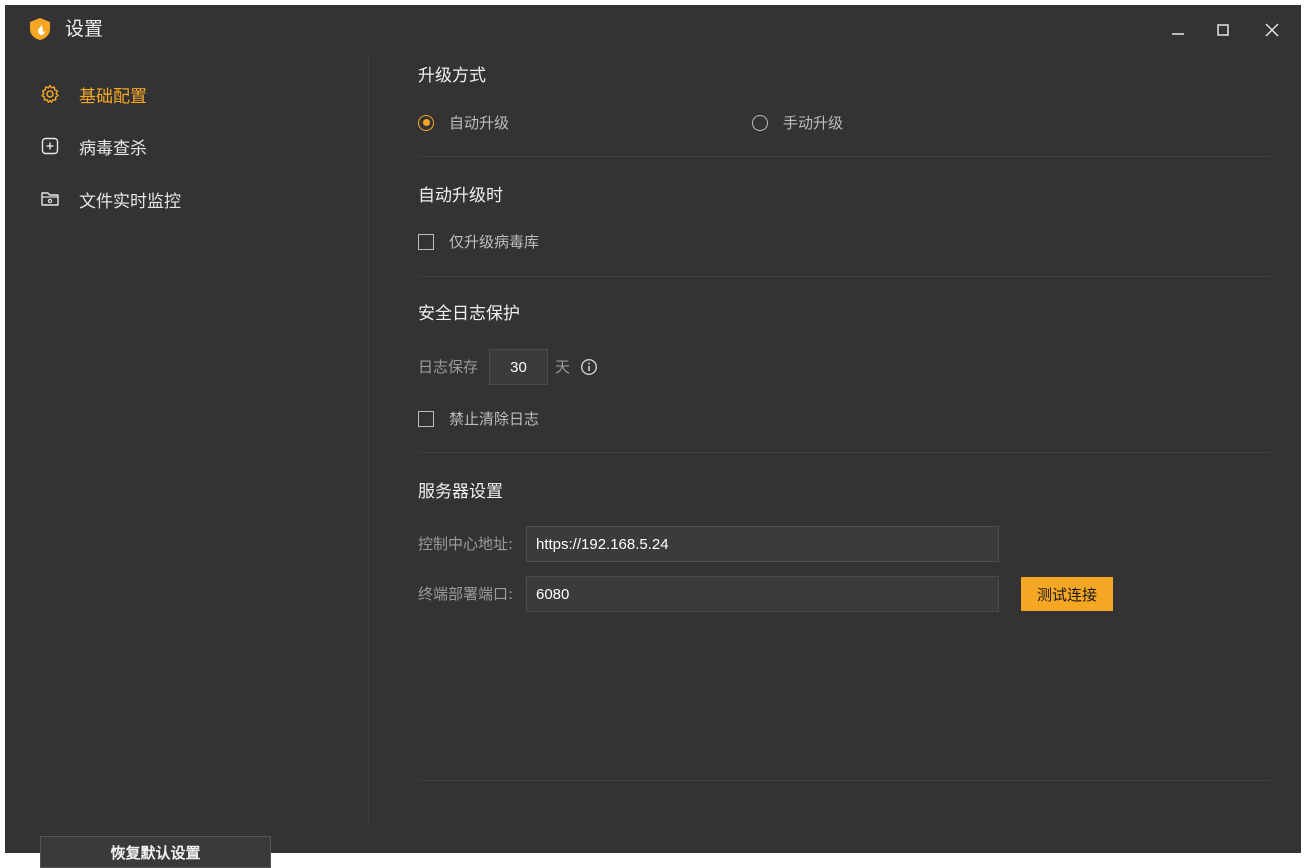  What do you see at coordinates (479, 123) in the screenshot?
I see `radio-label: 自动升级` at bounding box center [479, 123].